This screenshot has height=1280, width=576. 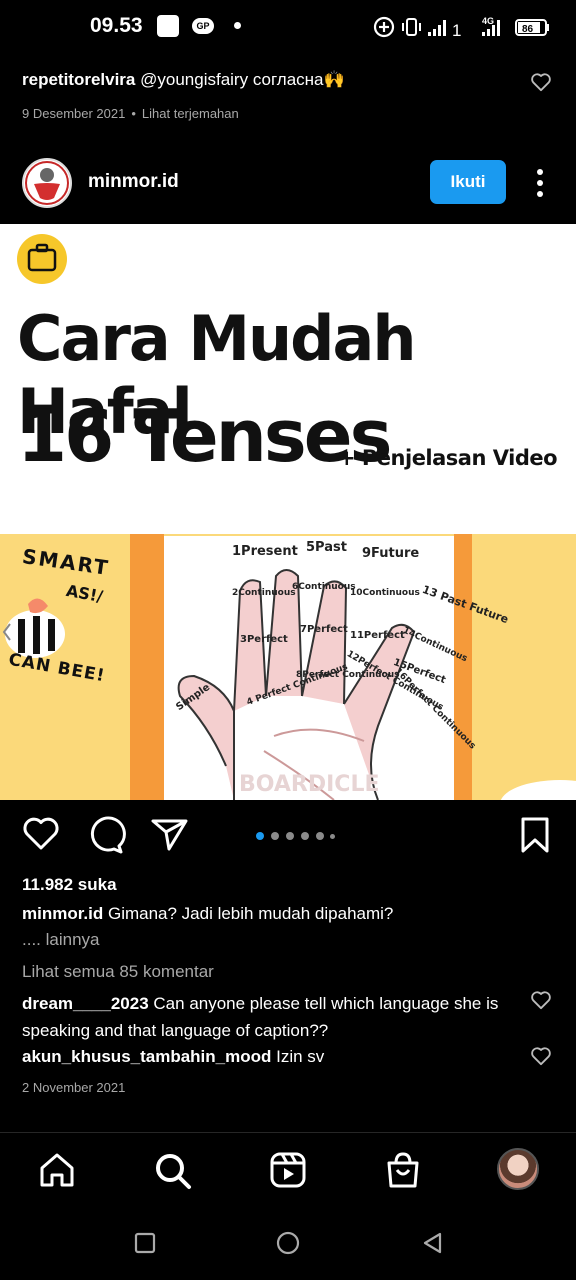 What do you see at coordinates (456, 30) in the screenshot?
I see `svg-text: 1` at bounding box center [456, 30].